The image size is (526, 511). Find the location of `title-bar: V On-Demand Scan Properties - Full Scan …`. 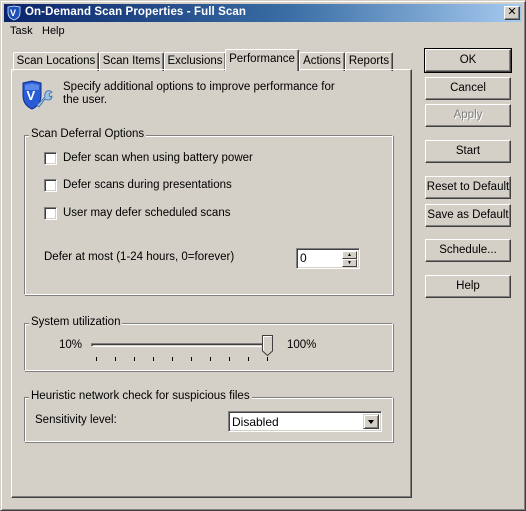

title-bar: V On-Demand Scan Properties - Full Scan … is located at coordinates (263, 13).